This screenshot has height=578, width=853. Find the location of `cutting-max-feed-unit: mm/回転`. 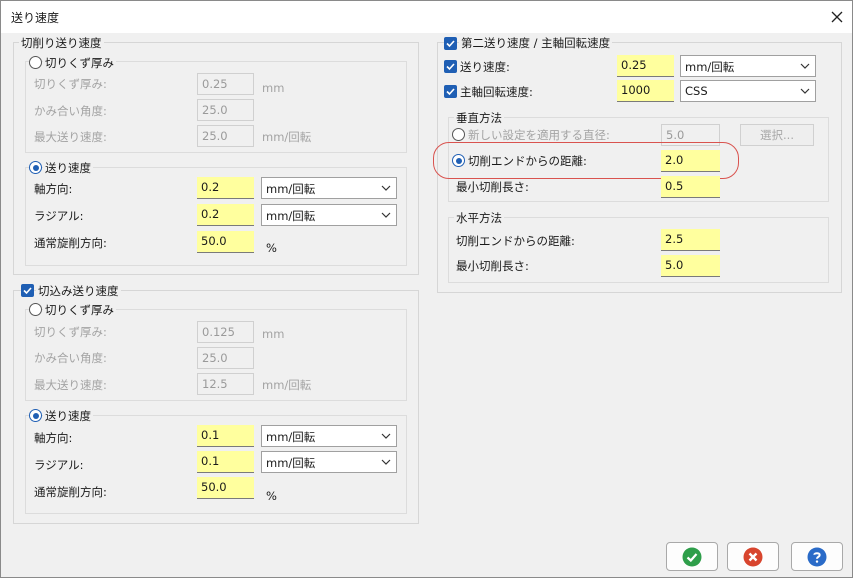

cutting-max-feed-unit: mm/回転 is located at coordinates (287, 137).